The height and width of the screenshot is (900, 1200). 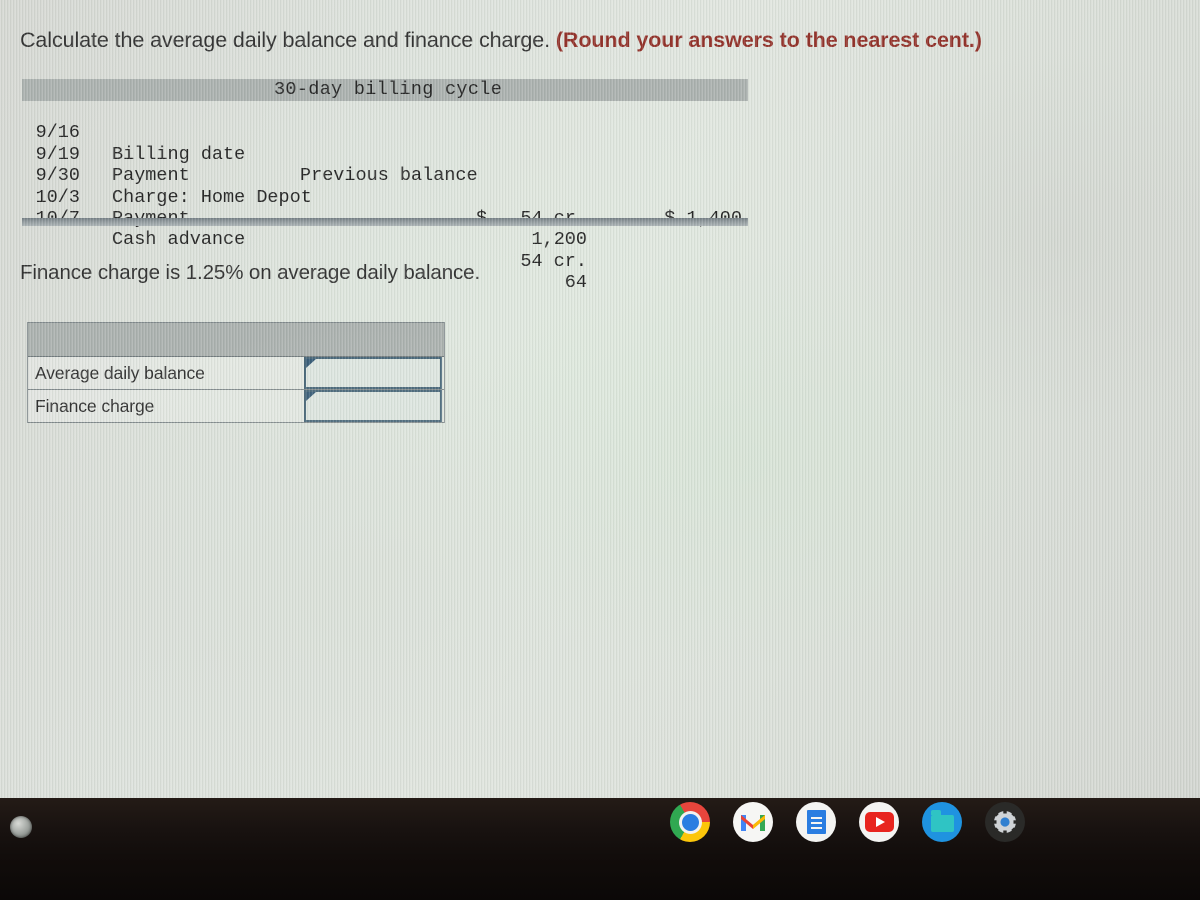 I want to click on chromeos-shelf, so click(x=600, y=827).